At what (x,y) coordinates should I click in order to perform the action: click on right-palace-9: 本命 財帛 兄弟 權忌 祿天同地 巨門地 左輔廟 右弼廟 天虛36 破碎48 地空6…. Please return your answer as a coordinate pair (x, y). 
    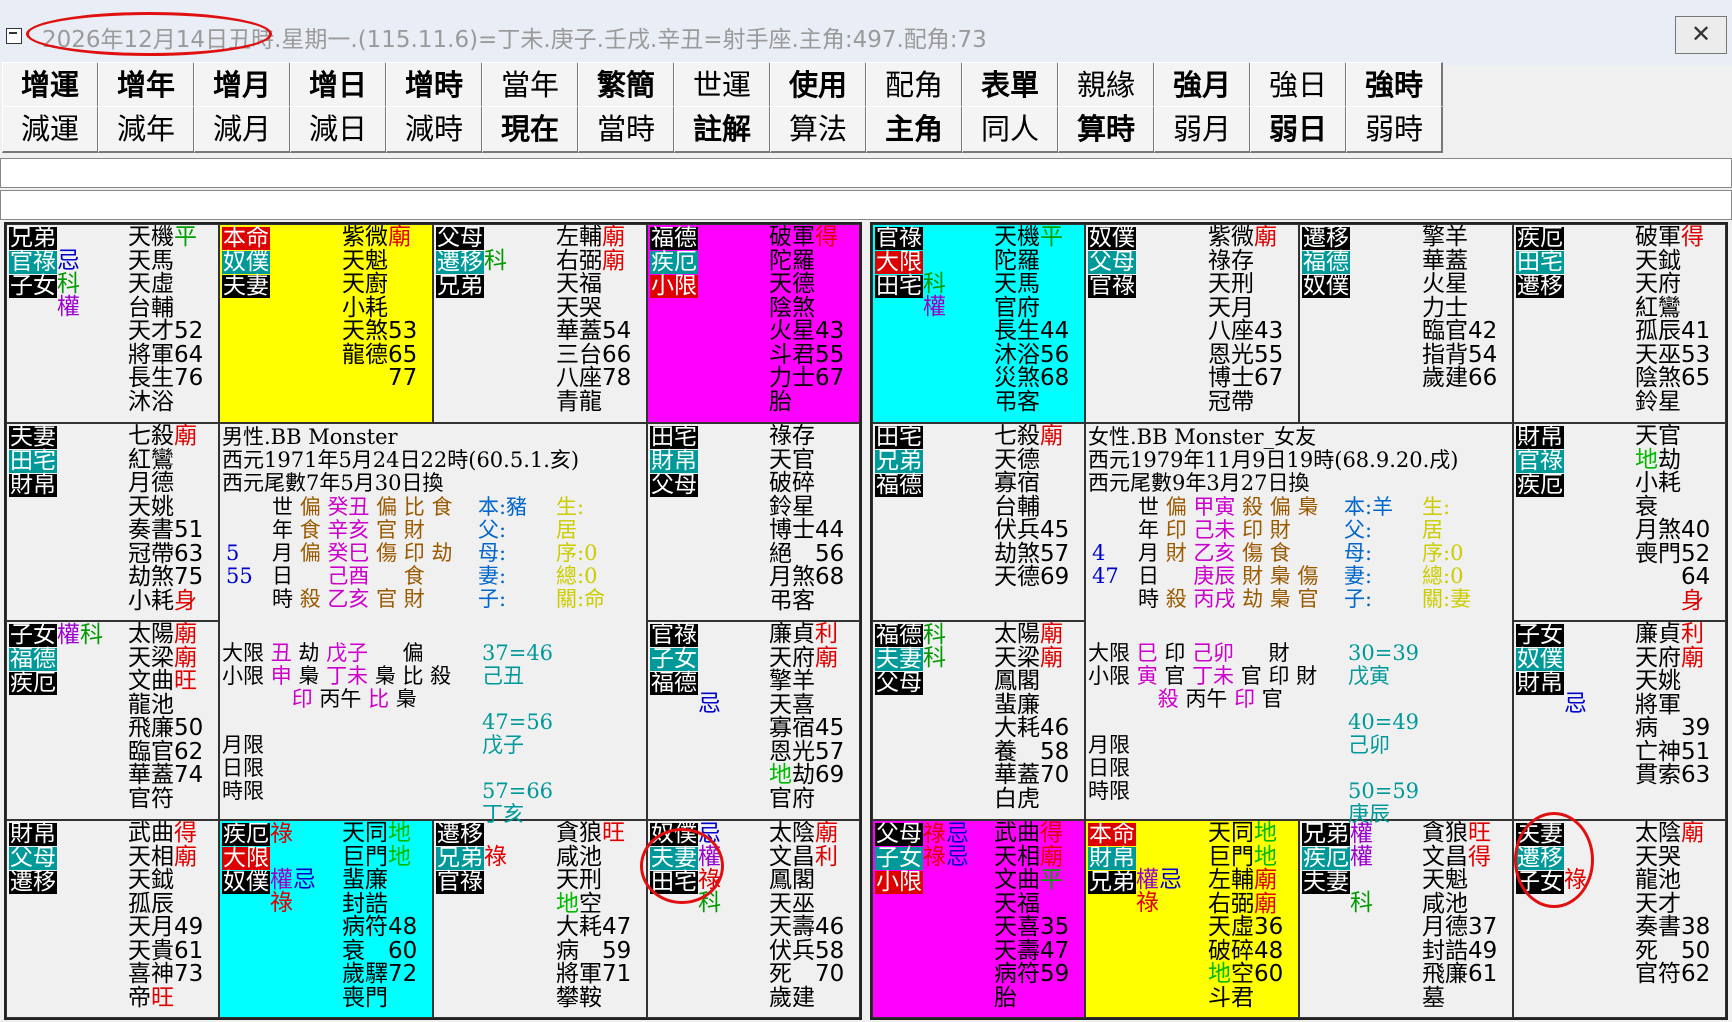
    Looking at the image, I should click on (1192, 919).